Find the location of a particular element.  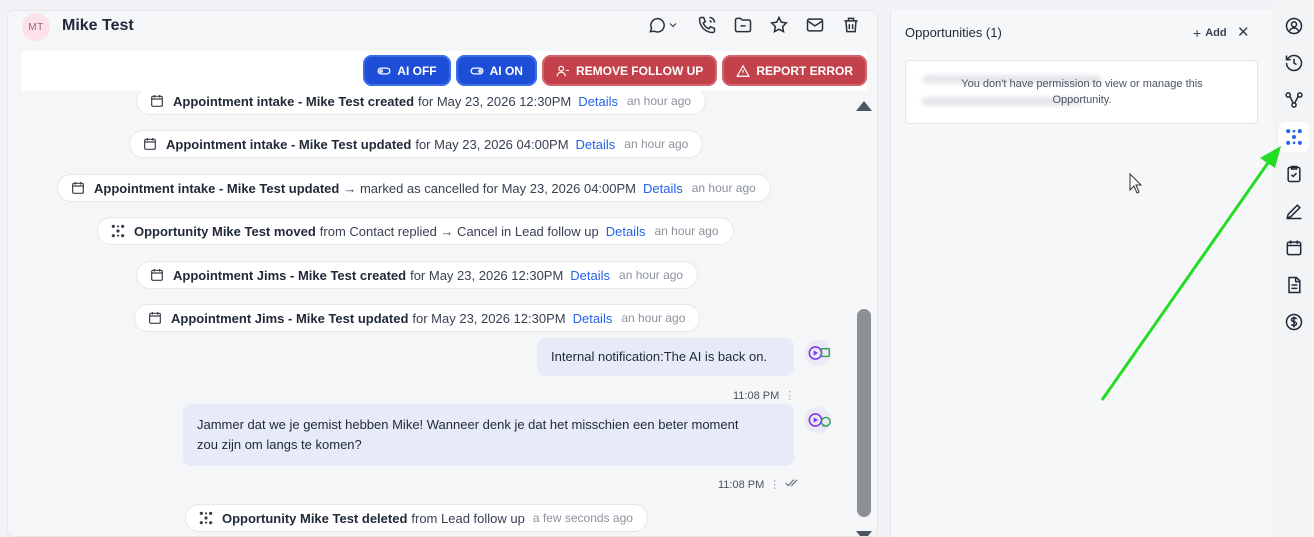

remove-follow-up-button: REMOVE FOLLOW UP is located at coordinates (629, 70).